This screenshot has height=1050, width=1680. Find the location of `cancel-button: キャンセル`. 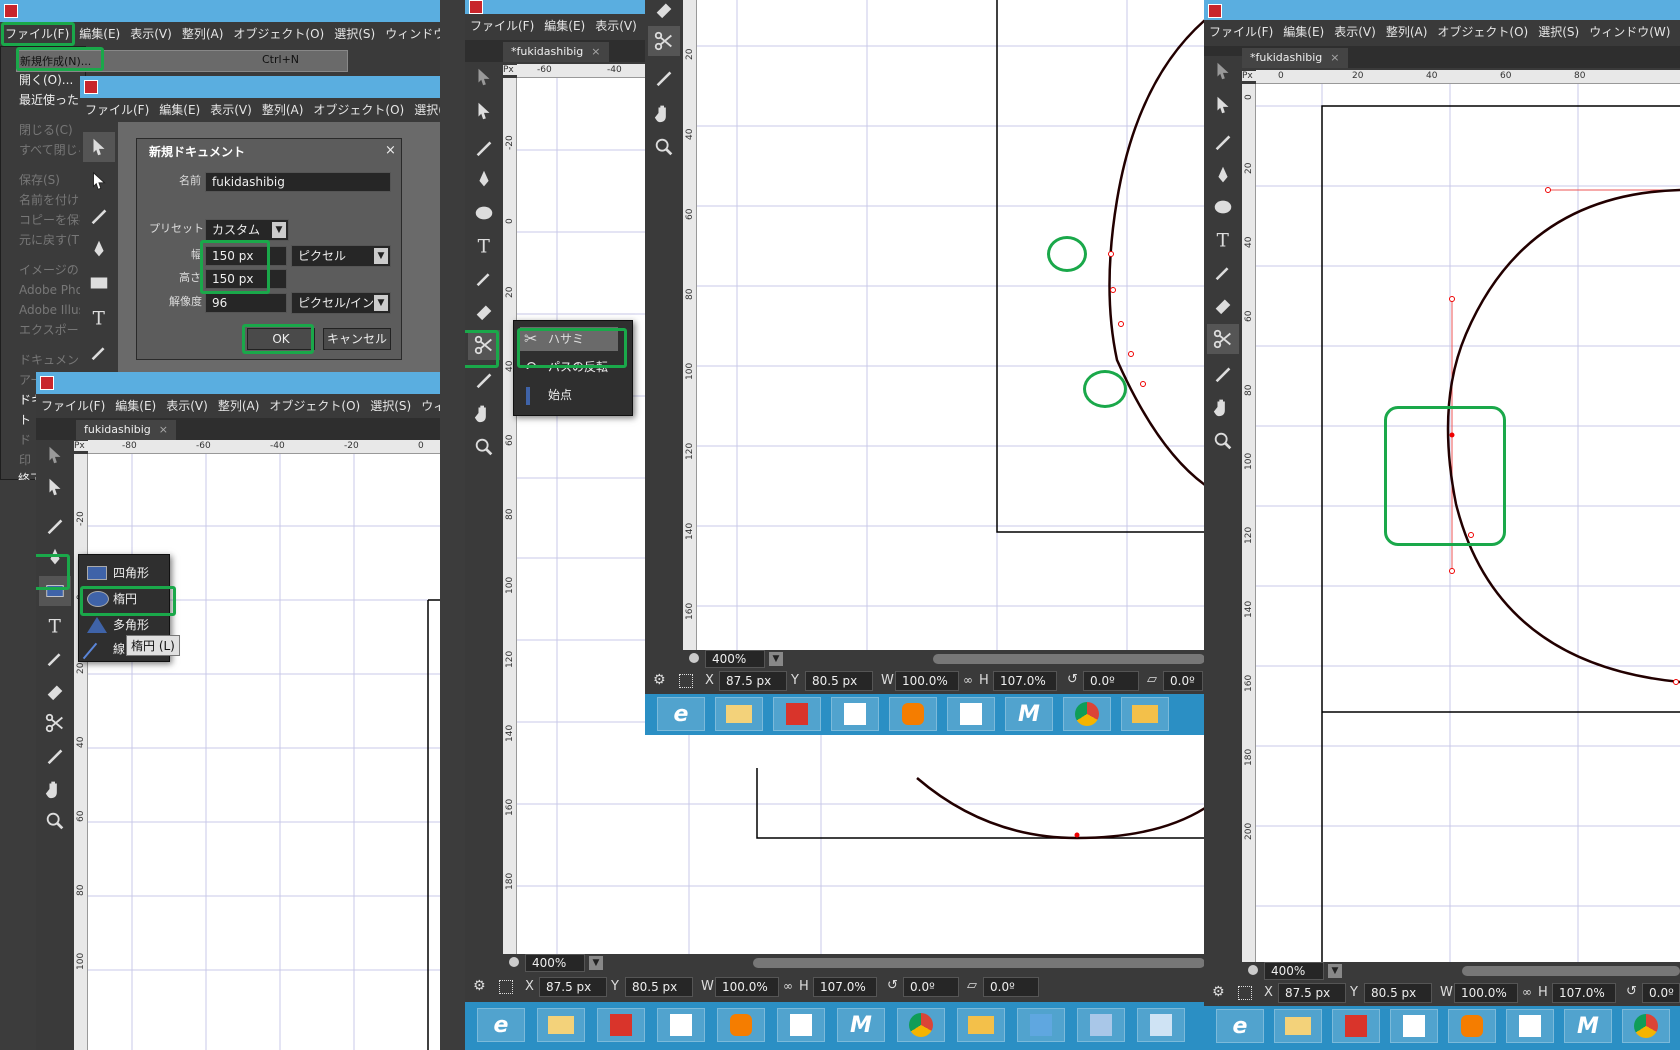

cancel-button: キャンセル is located at coordinates (357, 339).